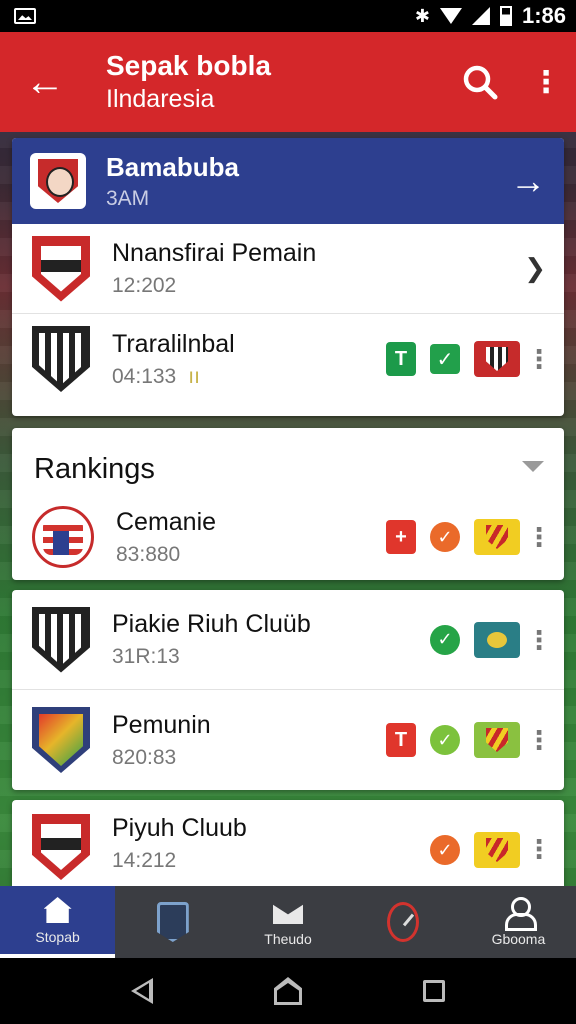 The image size is (576, 1024). What do you see at coordinates (543, 15) in the screenshot?
I see `status-time: 1:86` at bounding box center [543, 15].